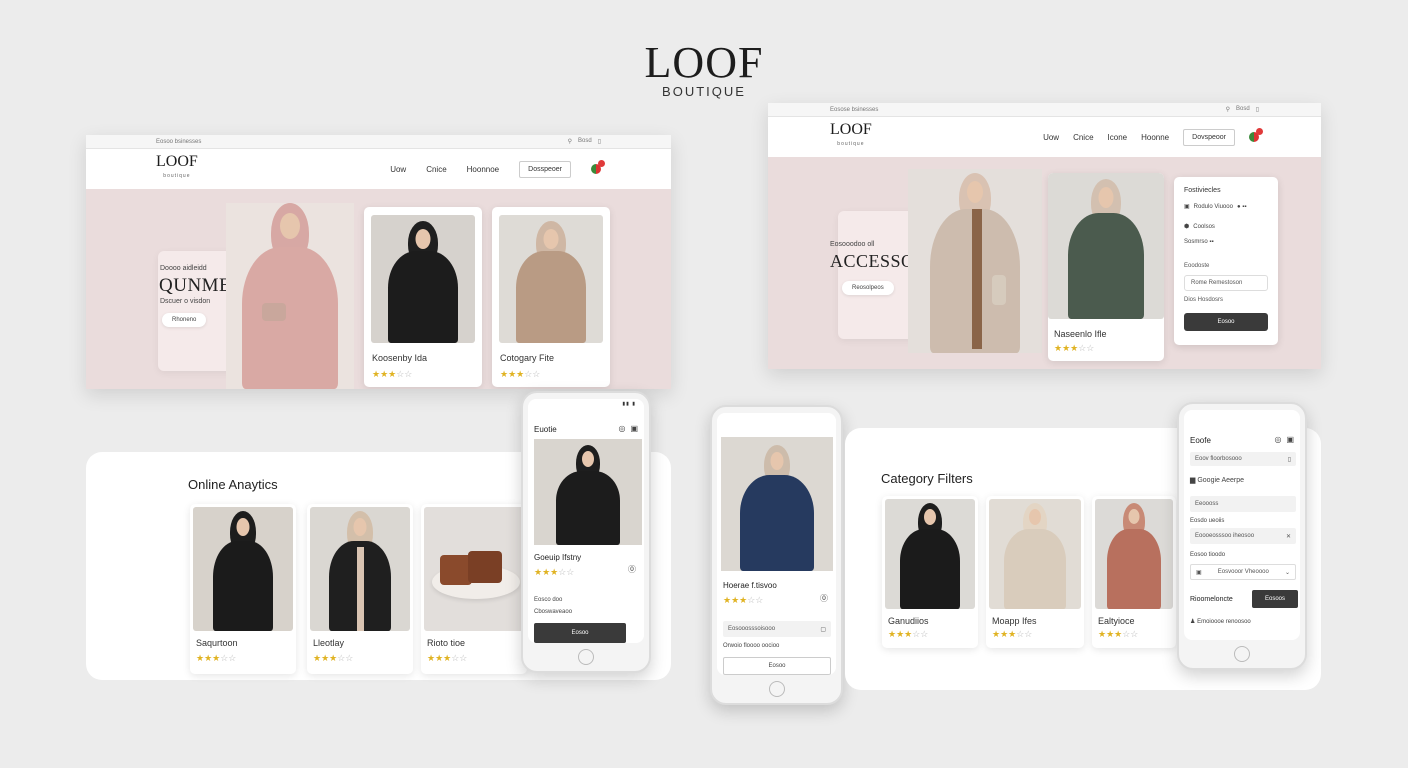 This screenshot has width=1408, height=768. What do you see at coordinates (184, 320) in the screenshot?
I see `hero-button: Rhoneno` at bounding box center [184, 320].